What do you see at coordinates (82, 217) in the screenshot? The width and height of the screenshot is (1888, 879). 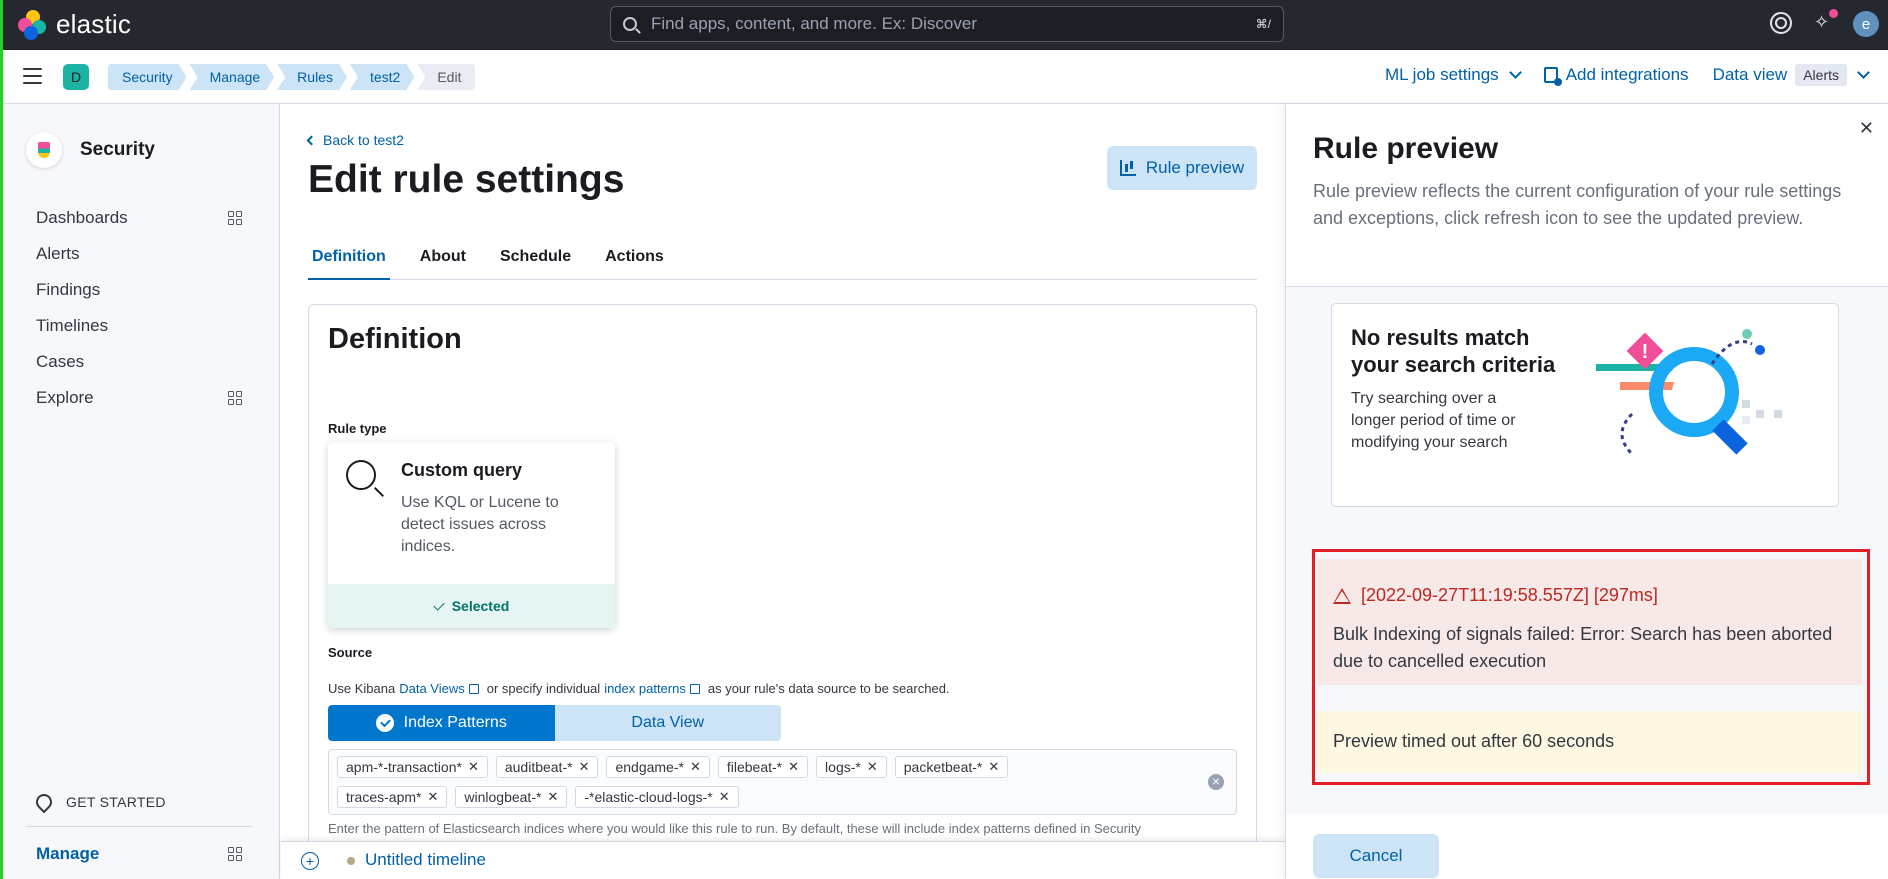 I see `sidebar-item-label: Dashboards` at bounding box center [82, 217].